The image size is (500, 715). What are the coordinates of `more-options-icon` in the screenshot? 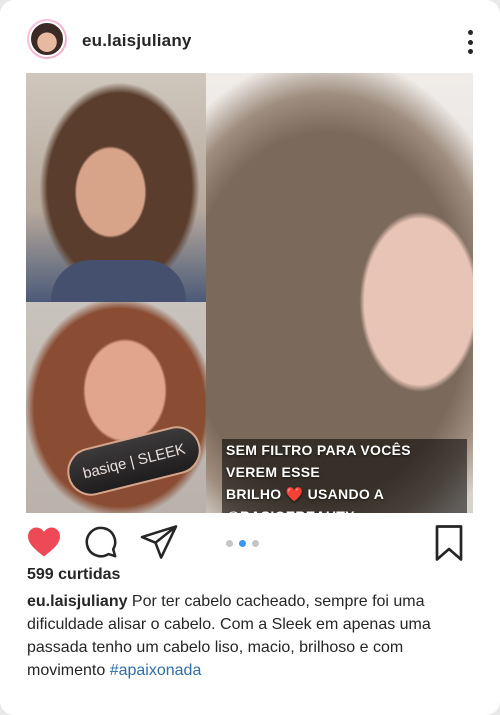 It's located at (470, 42).